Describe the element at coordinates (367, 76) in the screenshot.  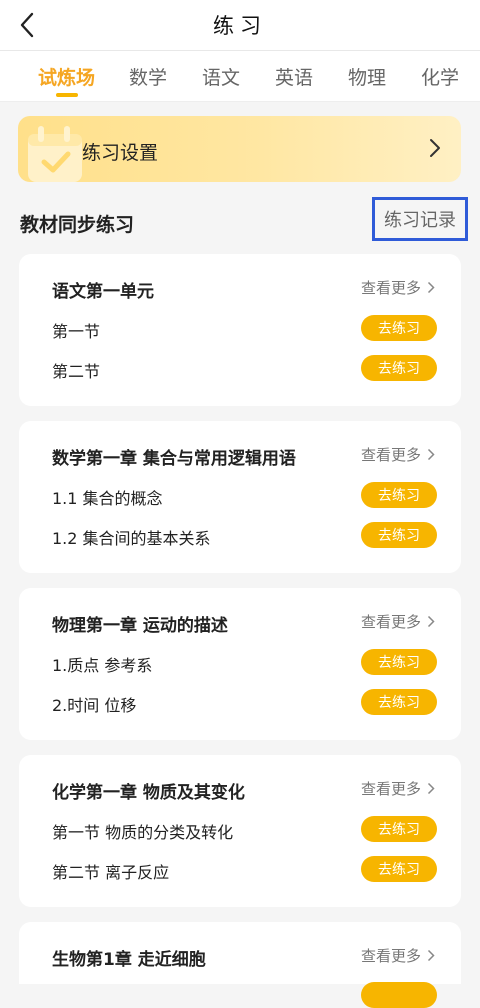
I see `tab-physics: 物理` at that location.